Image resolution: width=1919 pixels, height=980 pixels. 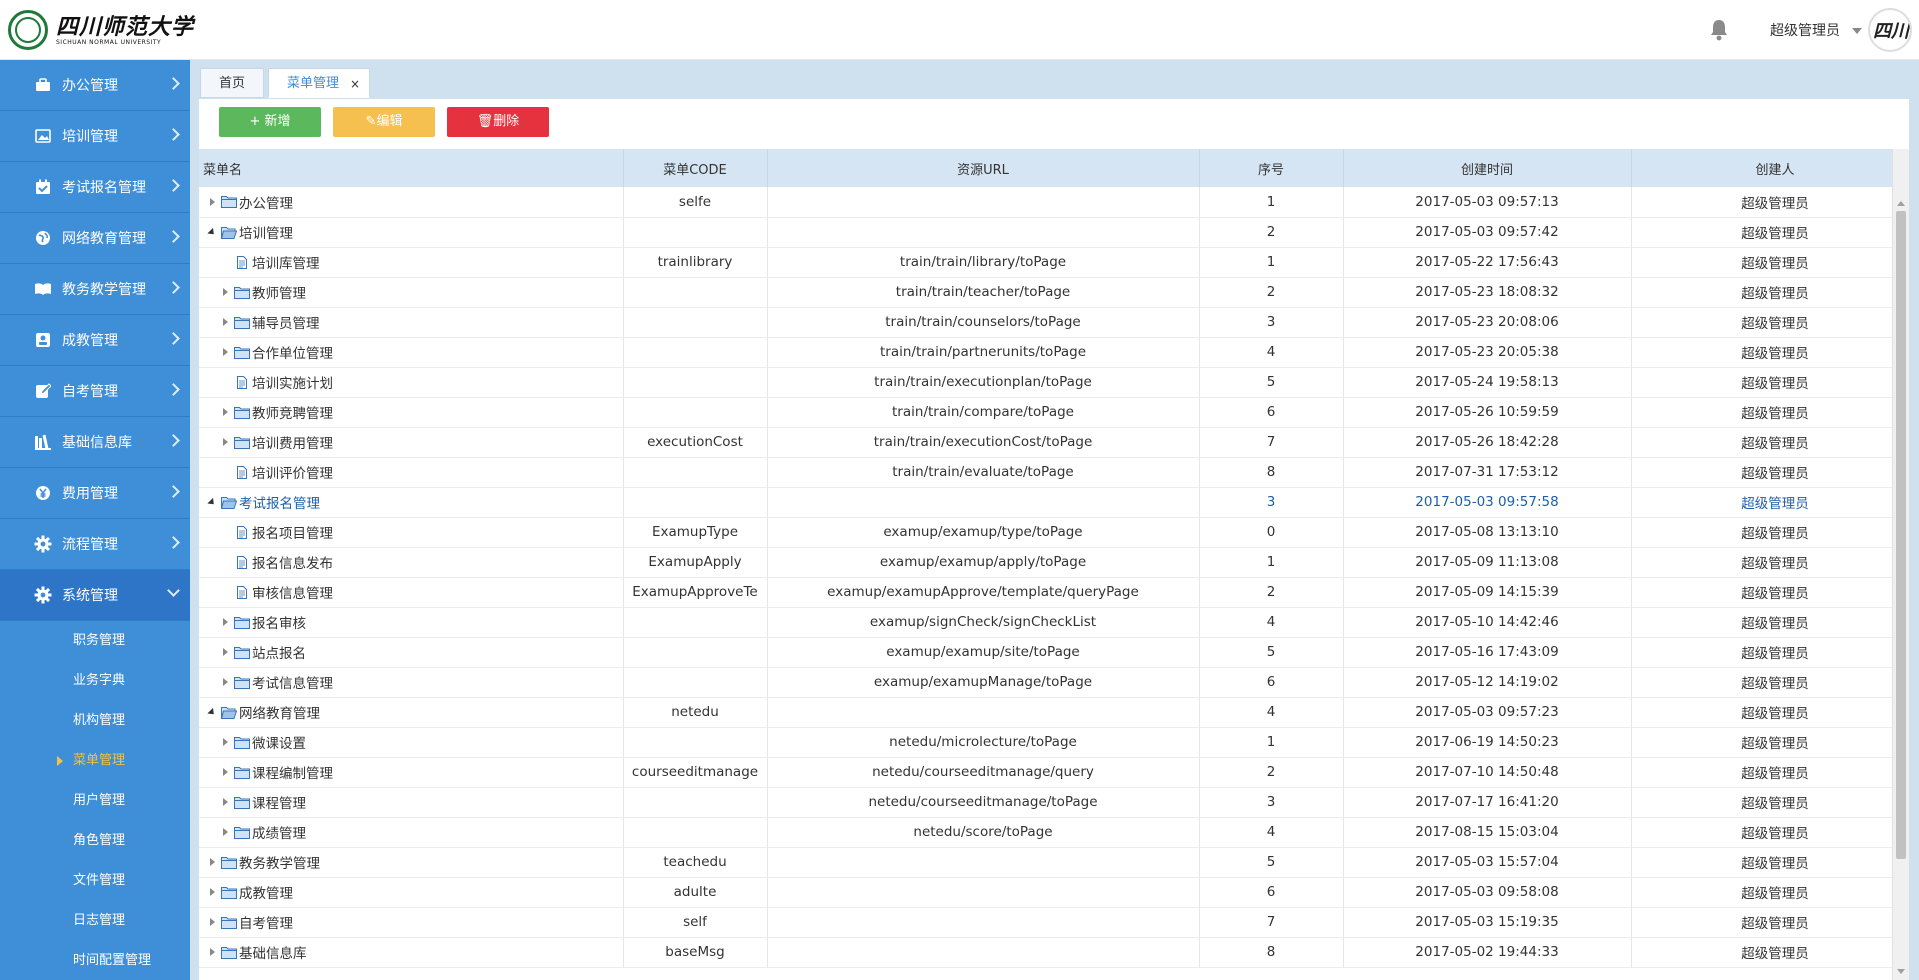 I want to click on submenu-item-3: 菜单管理, so click(x=95, y=761).